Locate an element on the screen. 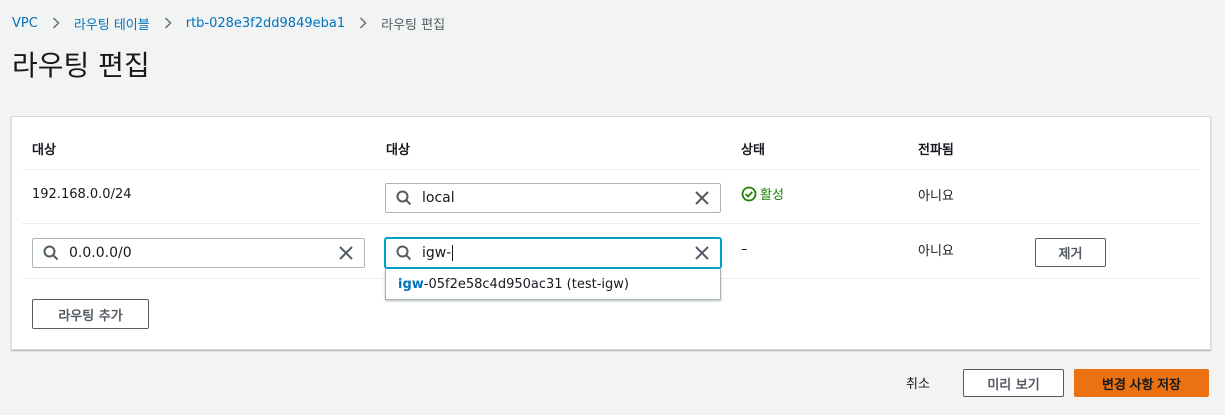 The image size is (1225, 415). cancel-button: 취소 is located at coordinates (918, 382).